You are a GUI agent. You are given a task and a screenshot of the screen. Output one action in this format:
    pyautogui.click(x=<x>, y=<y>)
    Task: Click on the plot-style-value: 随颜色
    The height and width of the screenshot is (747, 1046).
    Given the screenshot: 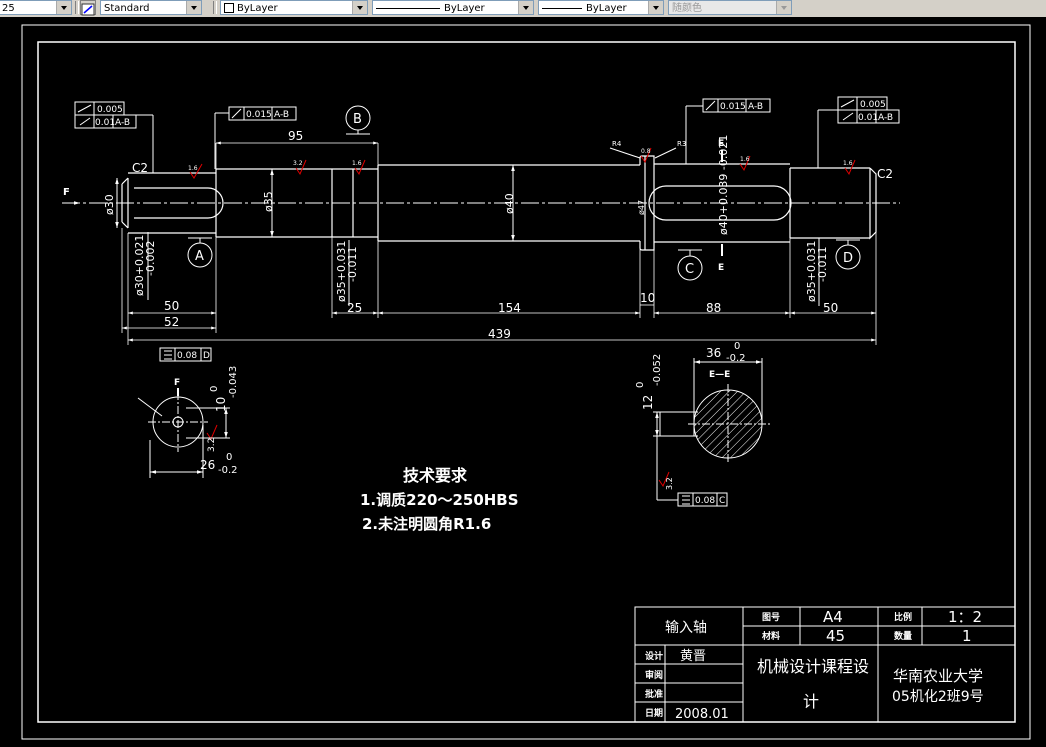 What is the action you would take?
    pyautogui.click(x=687, y=8)
    